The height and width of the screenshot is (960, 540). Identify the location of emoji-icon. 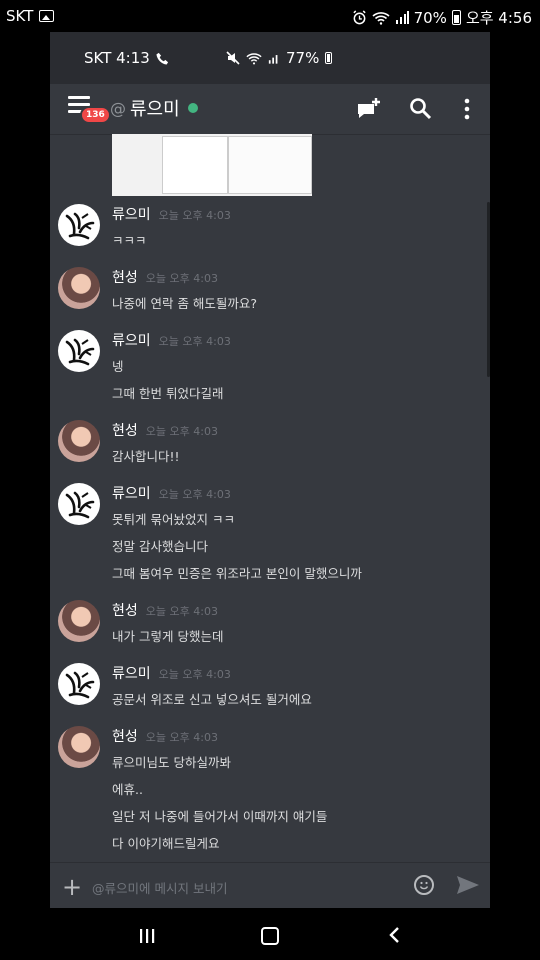
(424, 885).